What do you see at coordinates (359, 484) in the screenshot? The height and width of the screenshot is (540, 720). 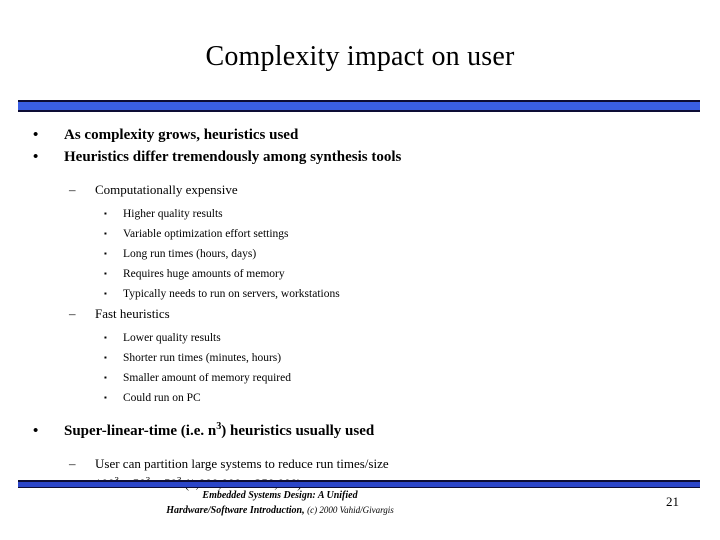 I see `footer-divider-bottom` at bounding box center [359, 484].